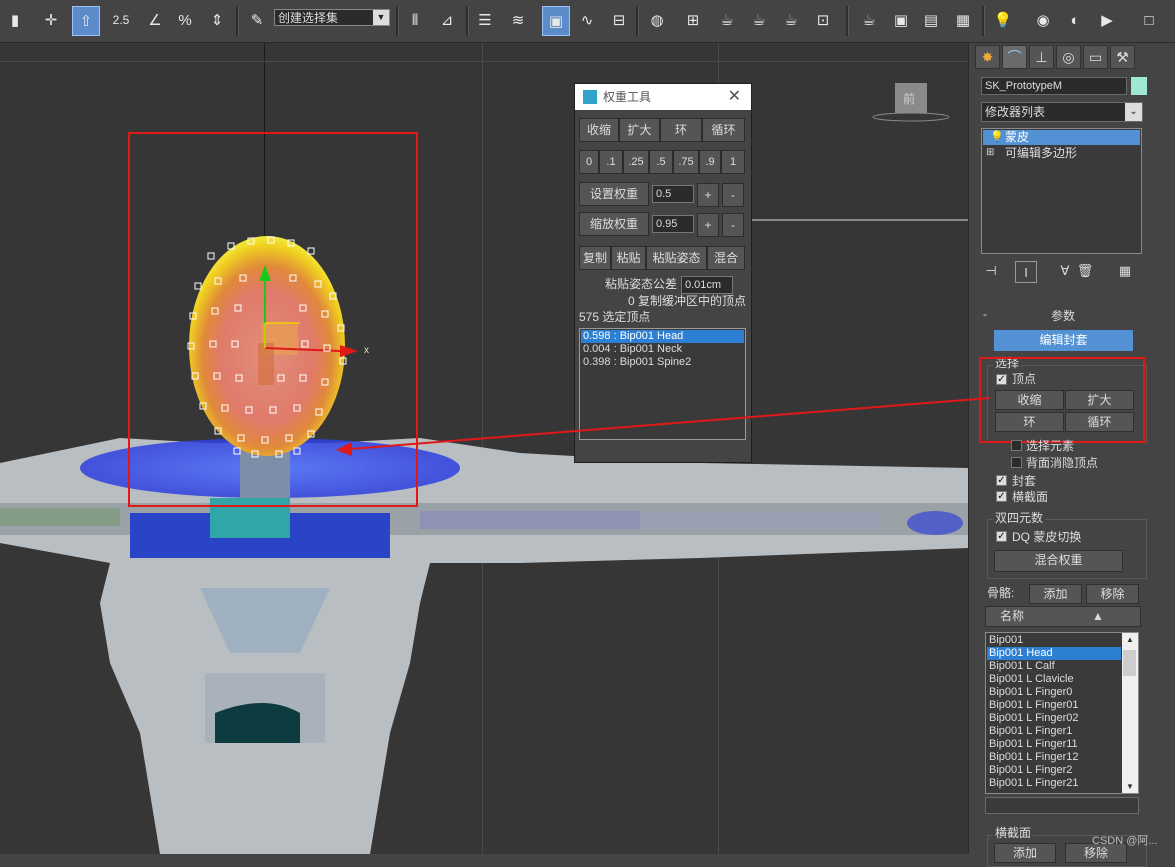 The image size is (1175, 867). Describe the element at coordinates (1054, 731) in the screenshot. I see `bone-item: Bip001 L Finger1` at that location.